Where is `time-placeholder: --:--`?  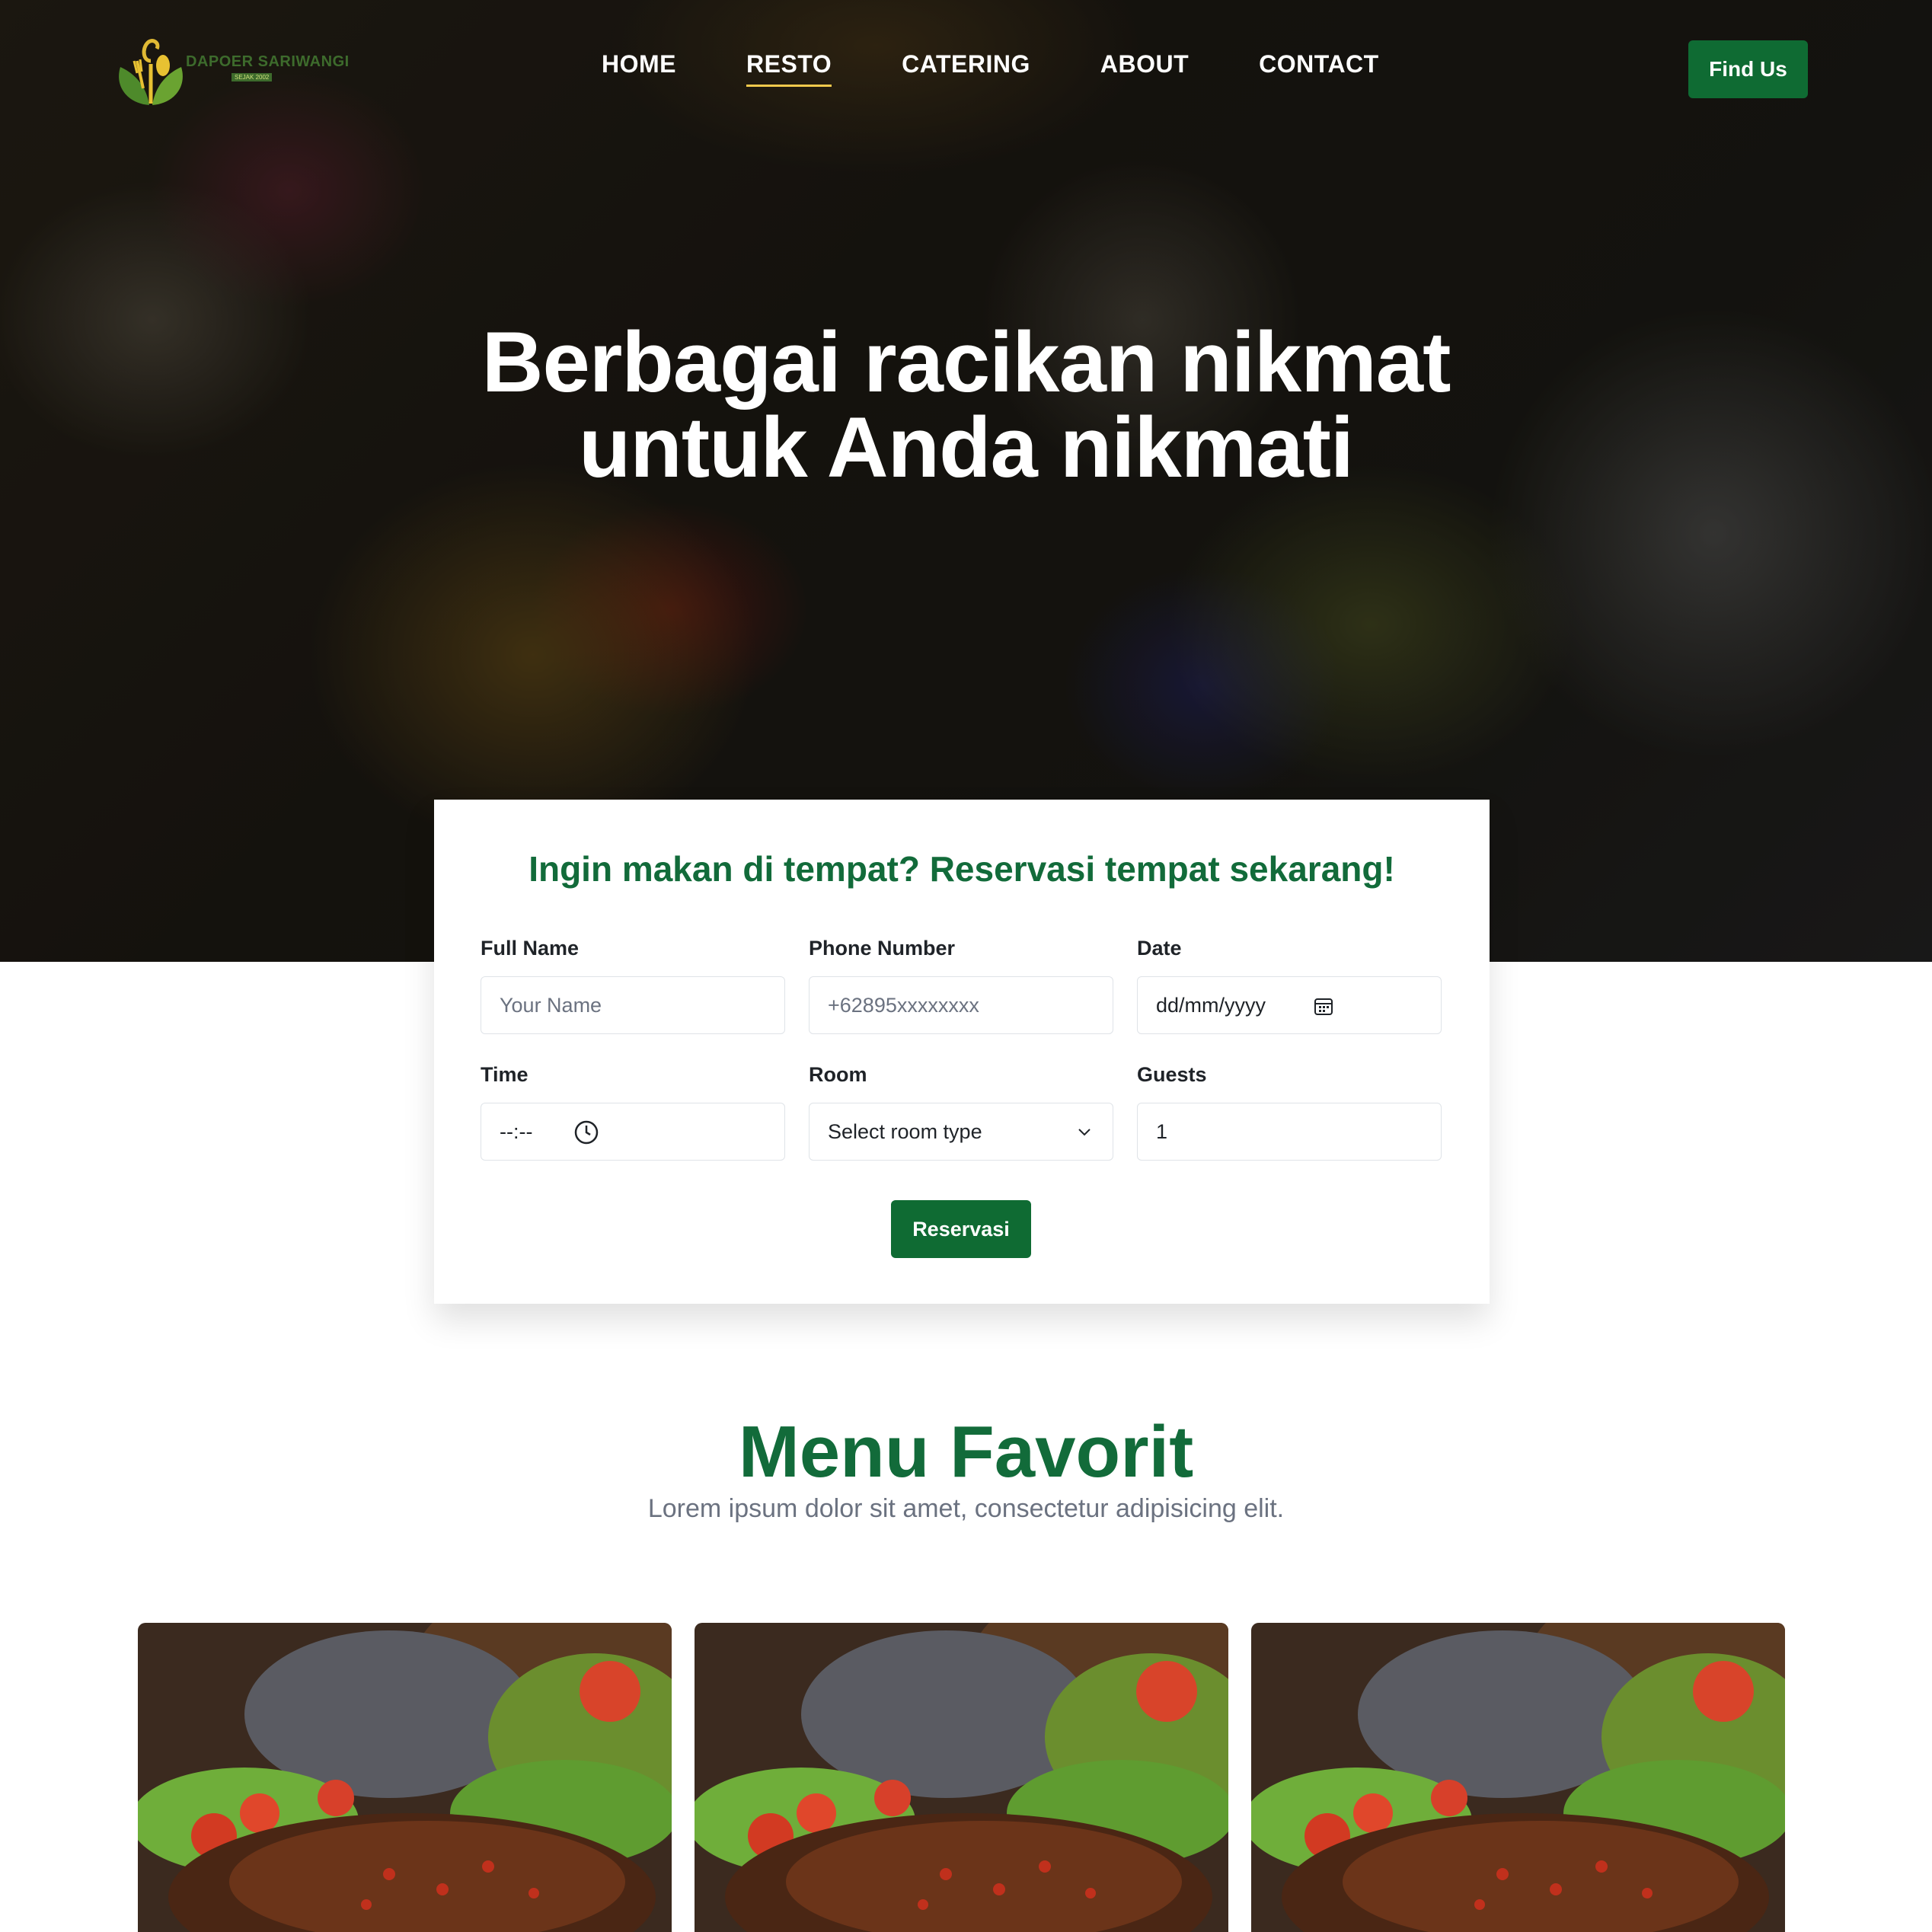
time-placeholder: --:-- is located at coordinates (516, 1131).